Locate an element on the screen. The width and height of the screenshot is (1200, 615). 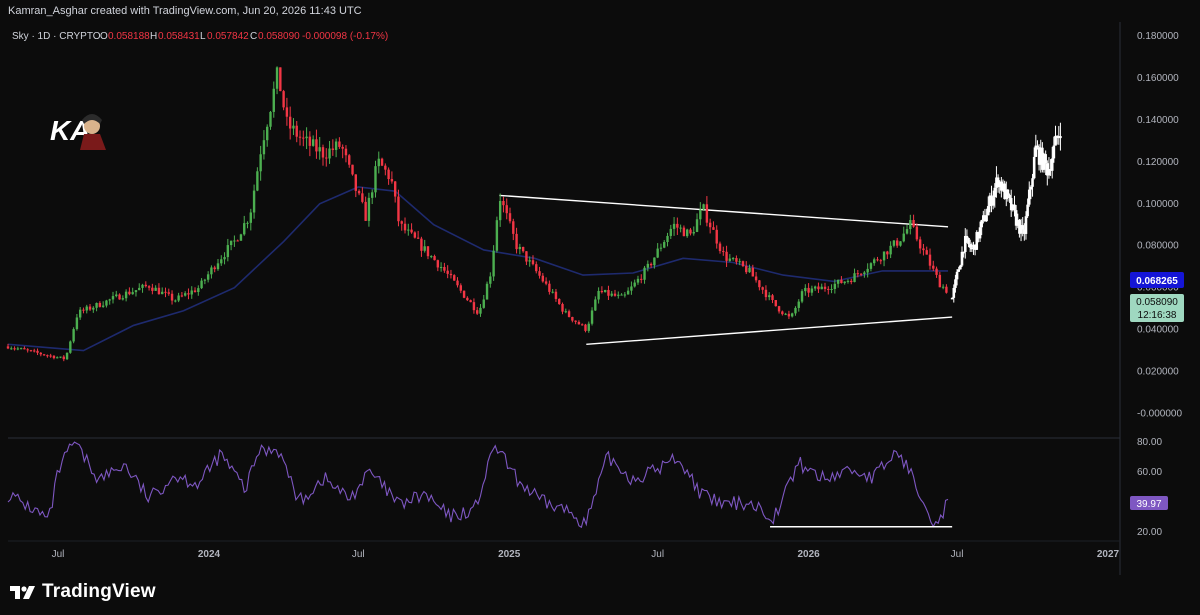
time-tick-label: Jul is located at coordinates (58, 554).